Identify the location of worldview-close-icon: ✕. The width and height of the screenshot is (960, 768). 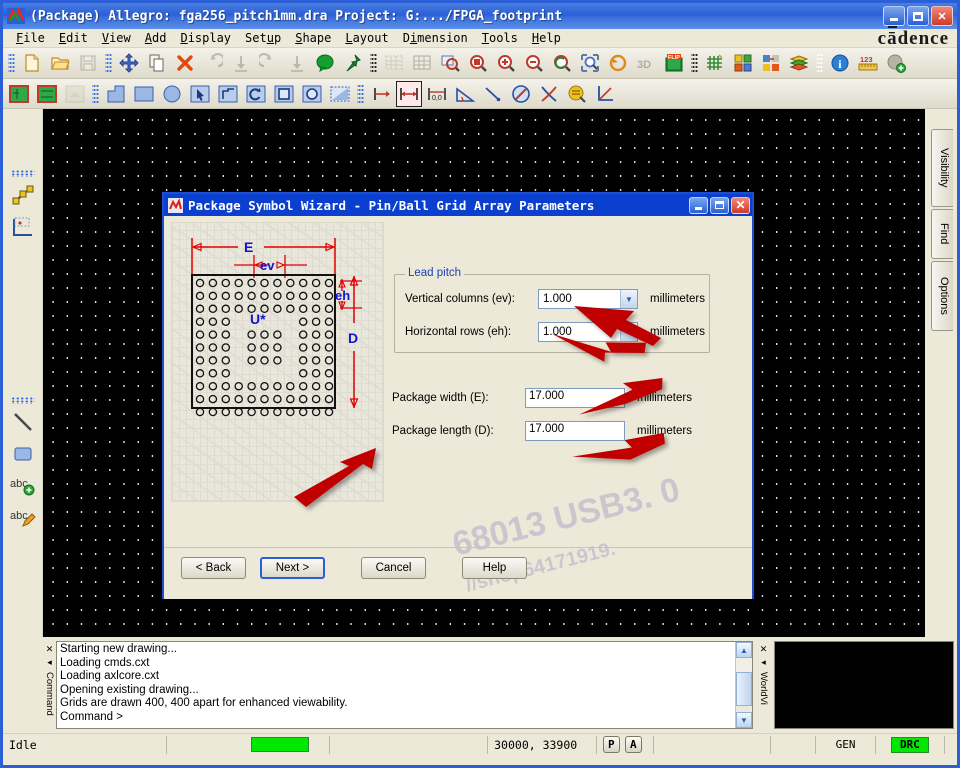
(764, 649).